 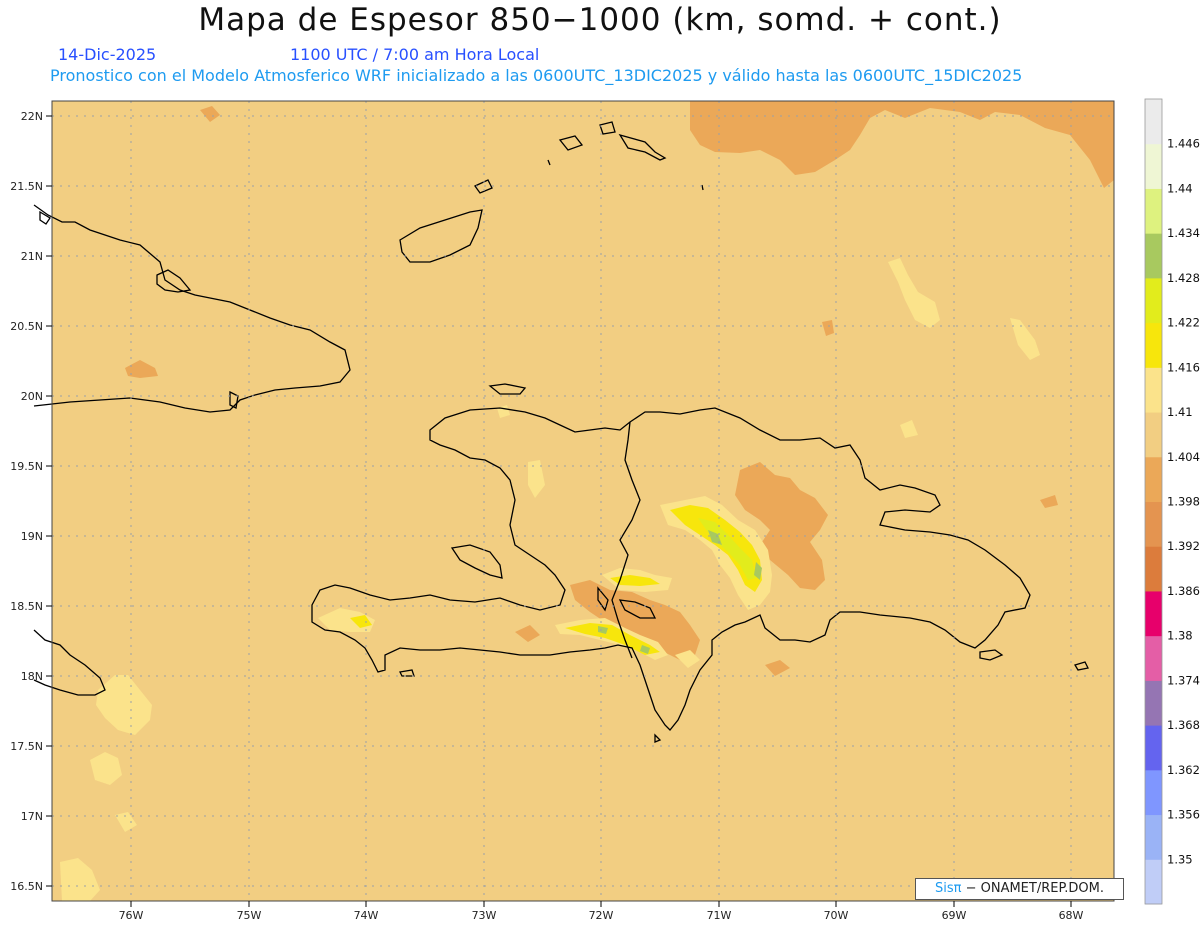 I want to click on lon-label: 71W, so click(x=719, y=915).